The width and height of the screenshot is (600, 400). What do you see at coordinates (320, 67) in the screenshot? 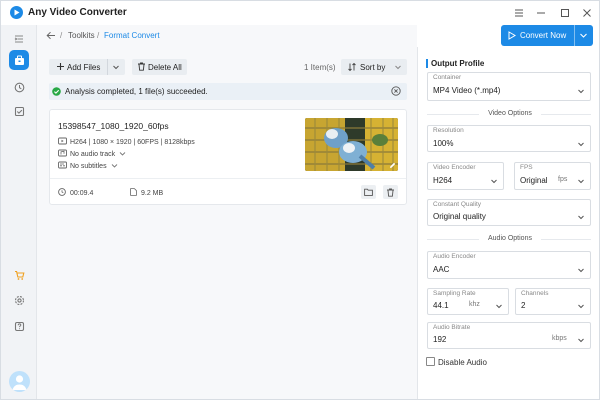
I see `item-count: 1 Item(s)` at bounding box center [320, 67].